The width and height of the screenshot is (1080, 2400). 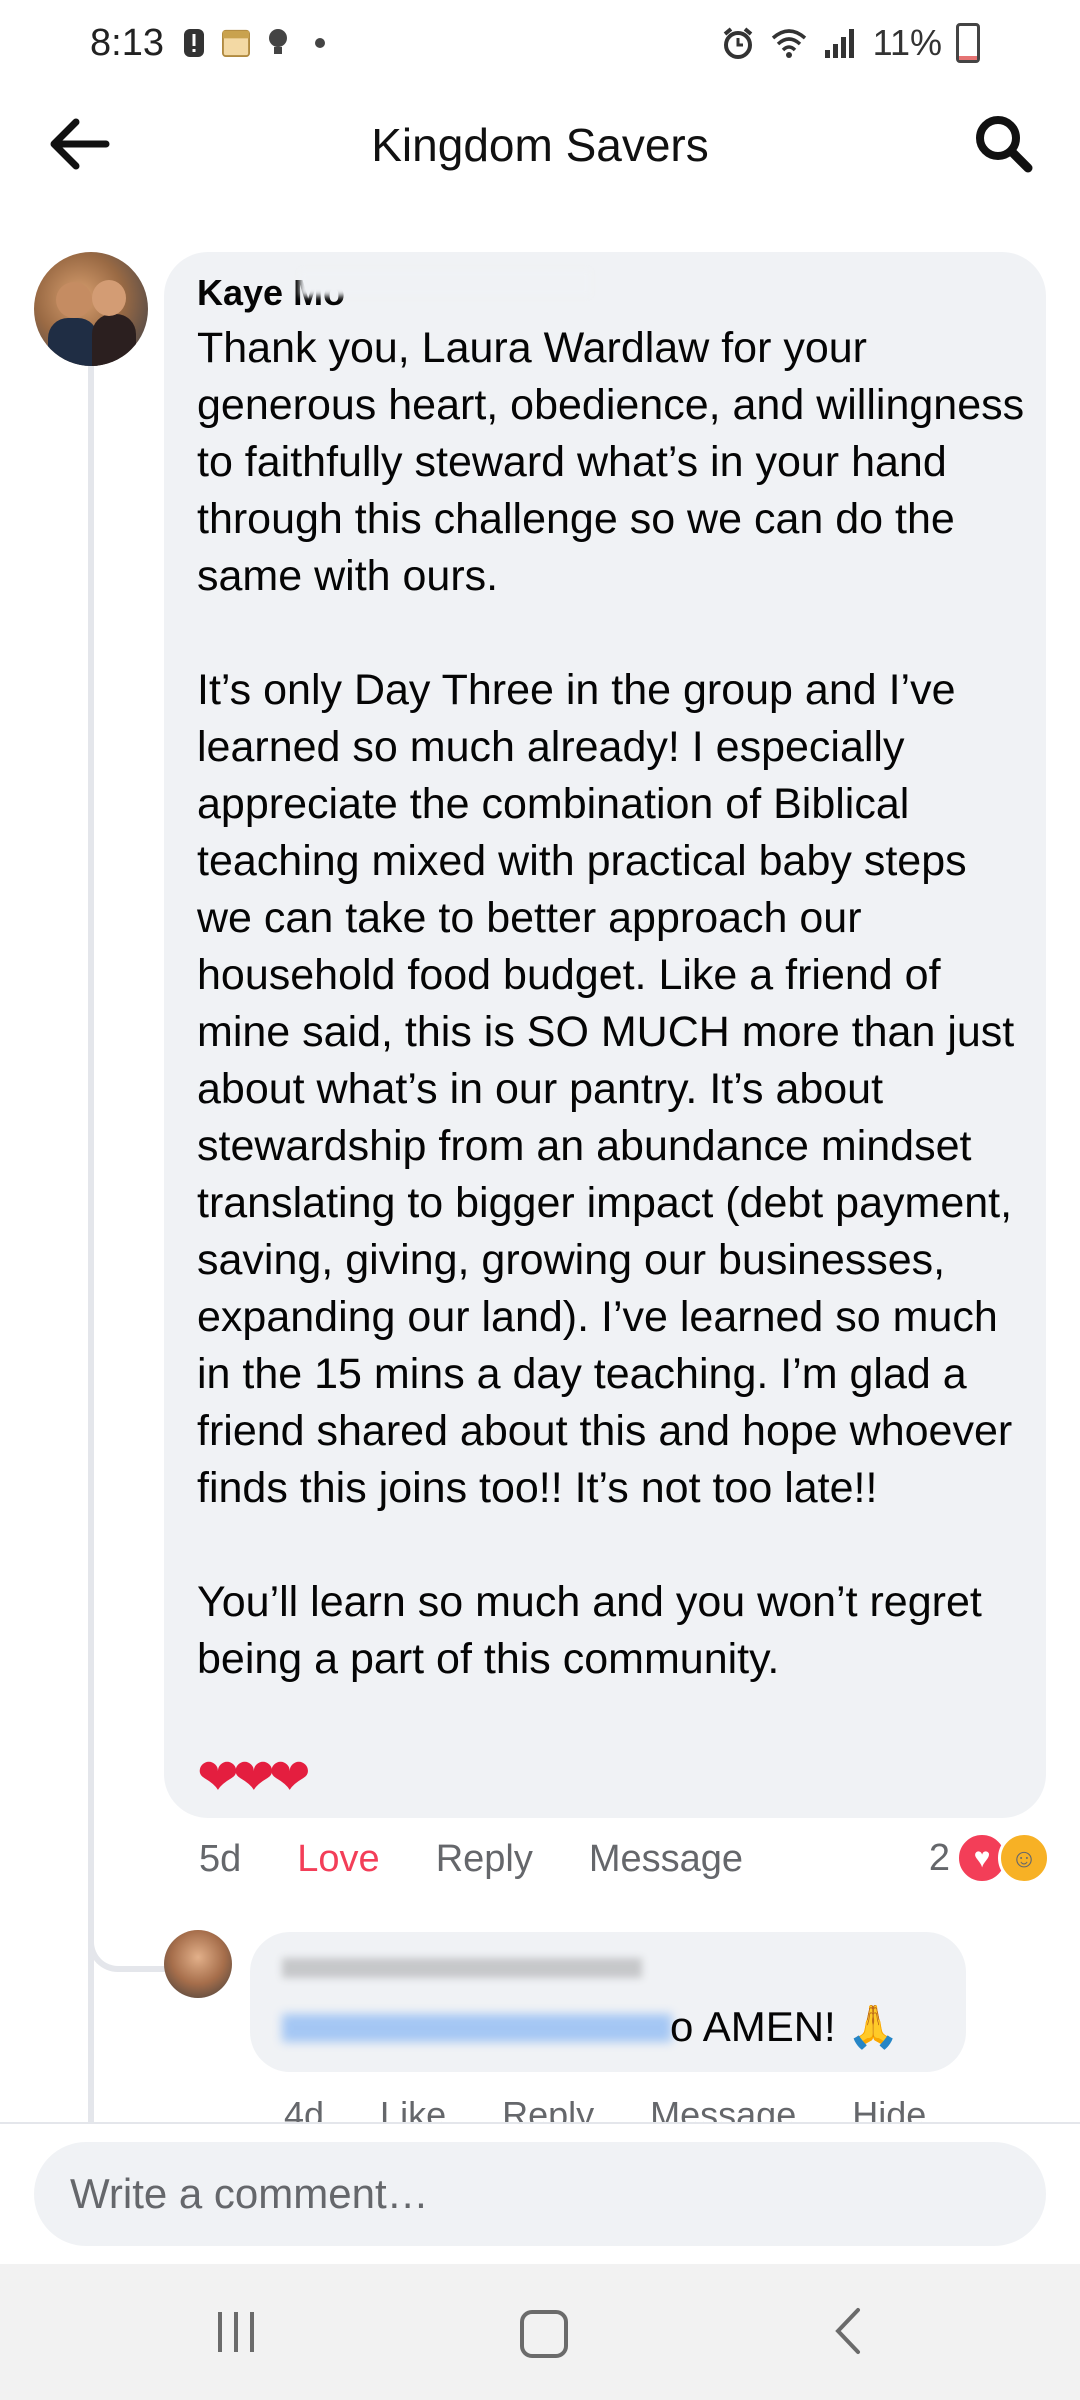 What do you see at coordinates (548, 2109) in the screenshot?
I see `reply-reply-button: Reply` at bounding box center [548, 2109].